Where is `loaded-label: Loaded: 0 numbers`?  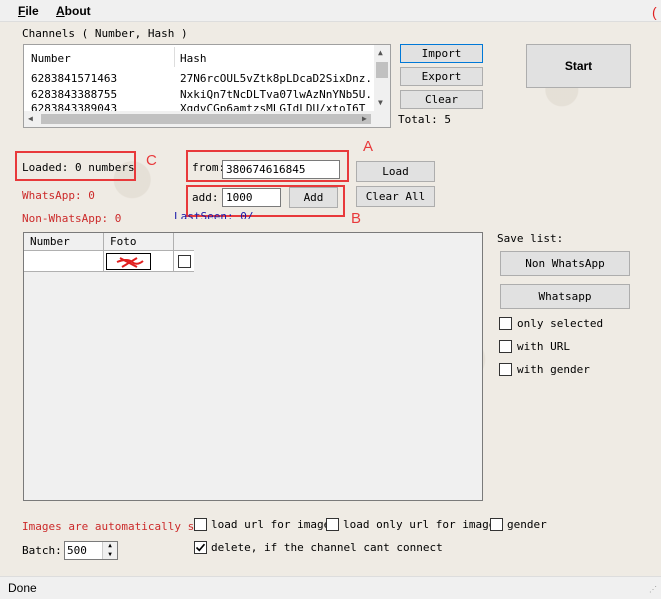 loaded-label: Loaded: 0 numbers is located at coordinates (78, 167).